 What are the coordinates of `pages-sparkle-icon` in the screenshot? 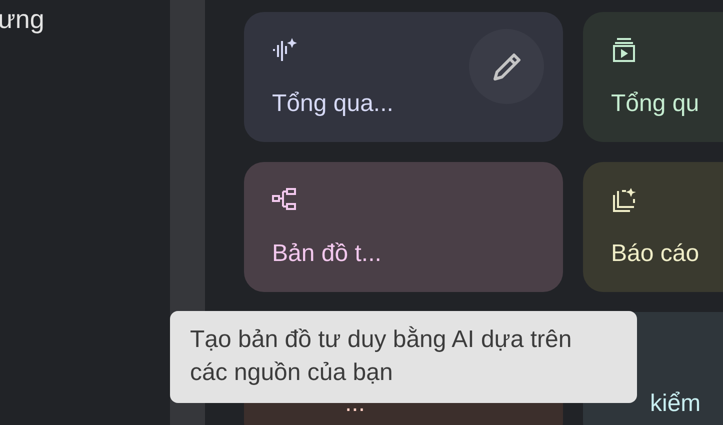 It's located at (624, 200).